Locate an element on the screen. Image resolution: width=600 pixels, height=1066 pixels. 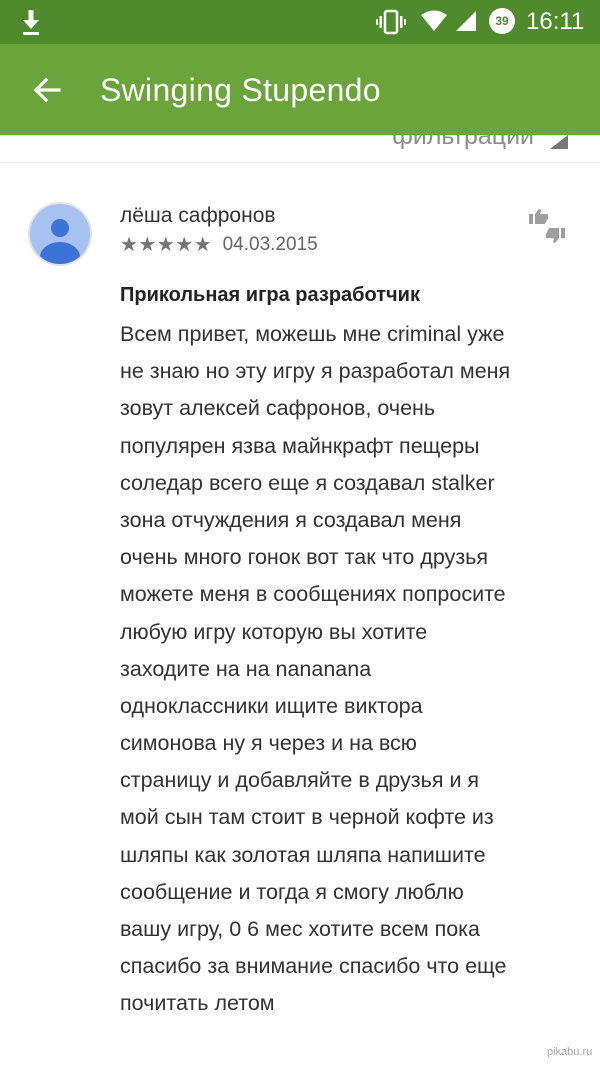
review-text-line: сообщение и тогда я смогу люблю is located at coordinates (292, 891).